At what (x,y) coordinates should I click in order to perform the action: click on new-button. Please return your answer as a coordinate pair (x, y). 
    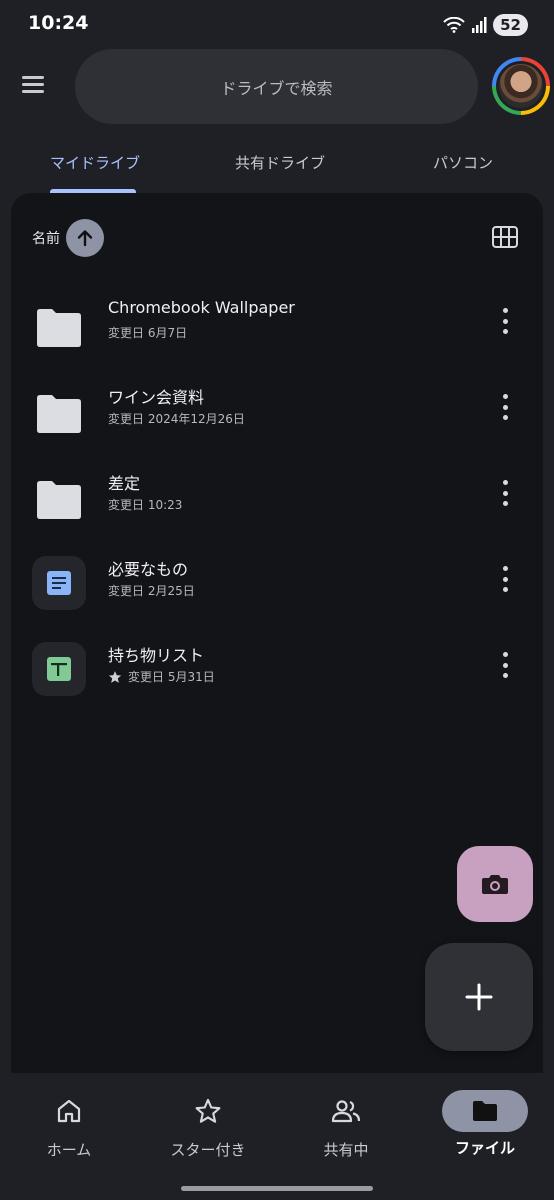
    Looking at the image, I should click on (479, 997).